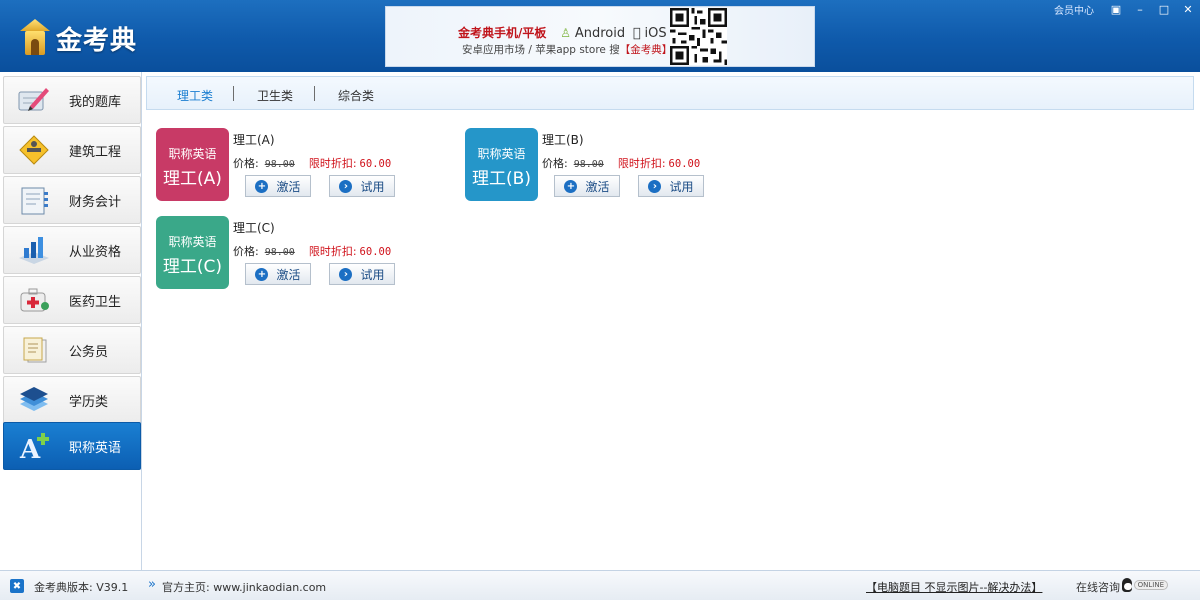  Describe the element at coordinates (34, 446) in the screenshot. I see `letter-a-plus-icon: A` at that location.